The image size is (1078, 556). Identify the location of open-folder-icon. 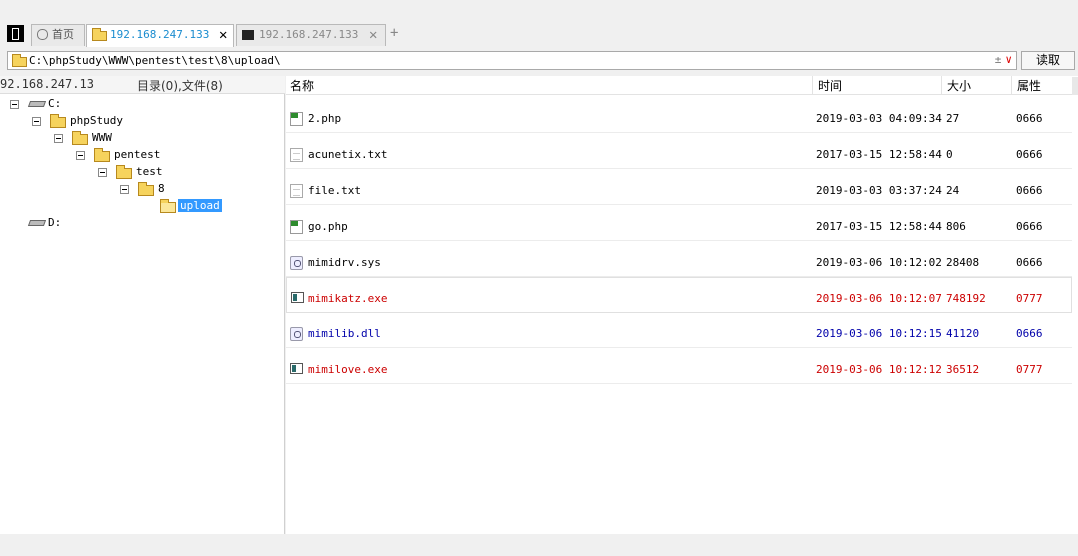
(168, 206).